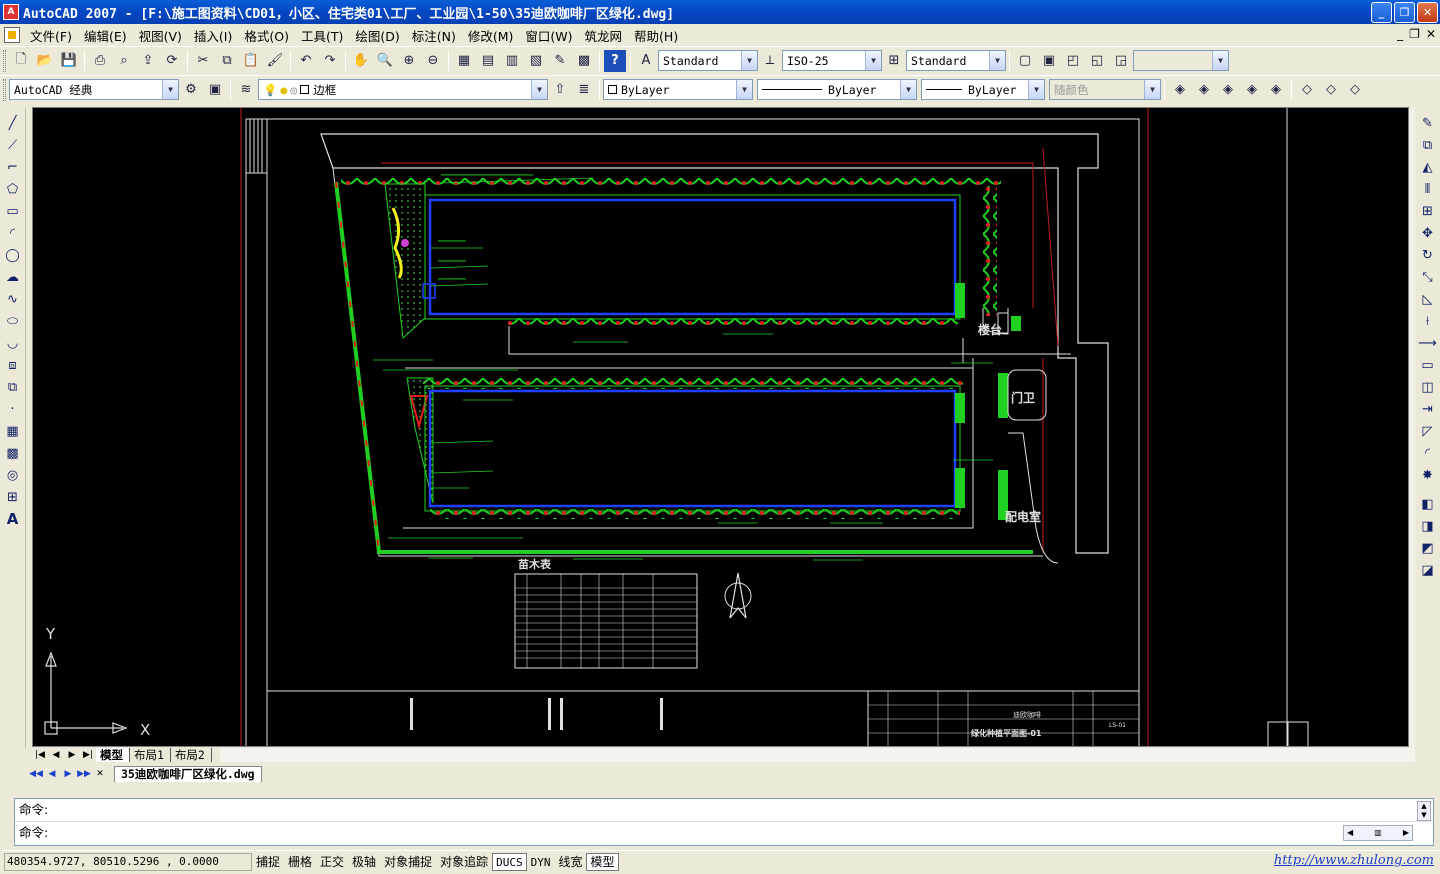  What do you see at coordinates (12, 35) in the screenshot?
I see `document-icon` at bounding box center [12, 35].